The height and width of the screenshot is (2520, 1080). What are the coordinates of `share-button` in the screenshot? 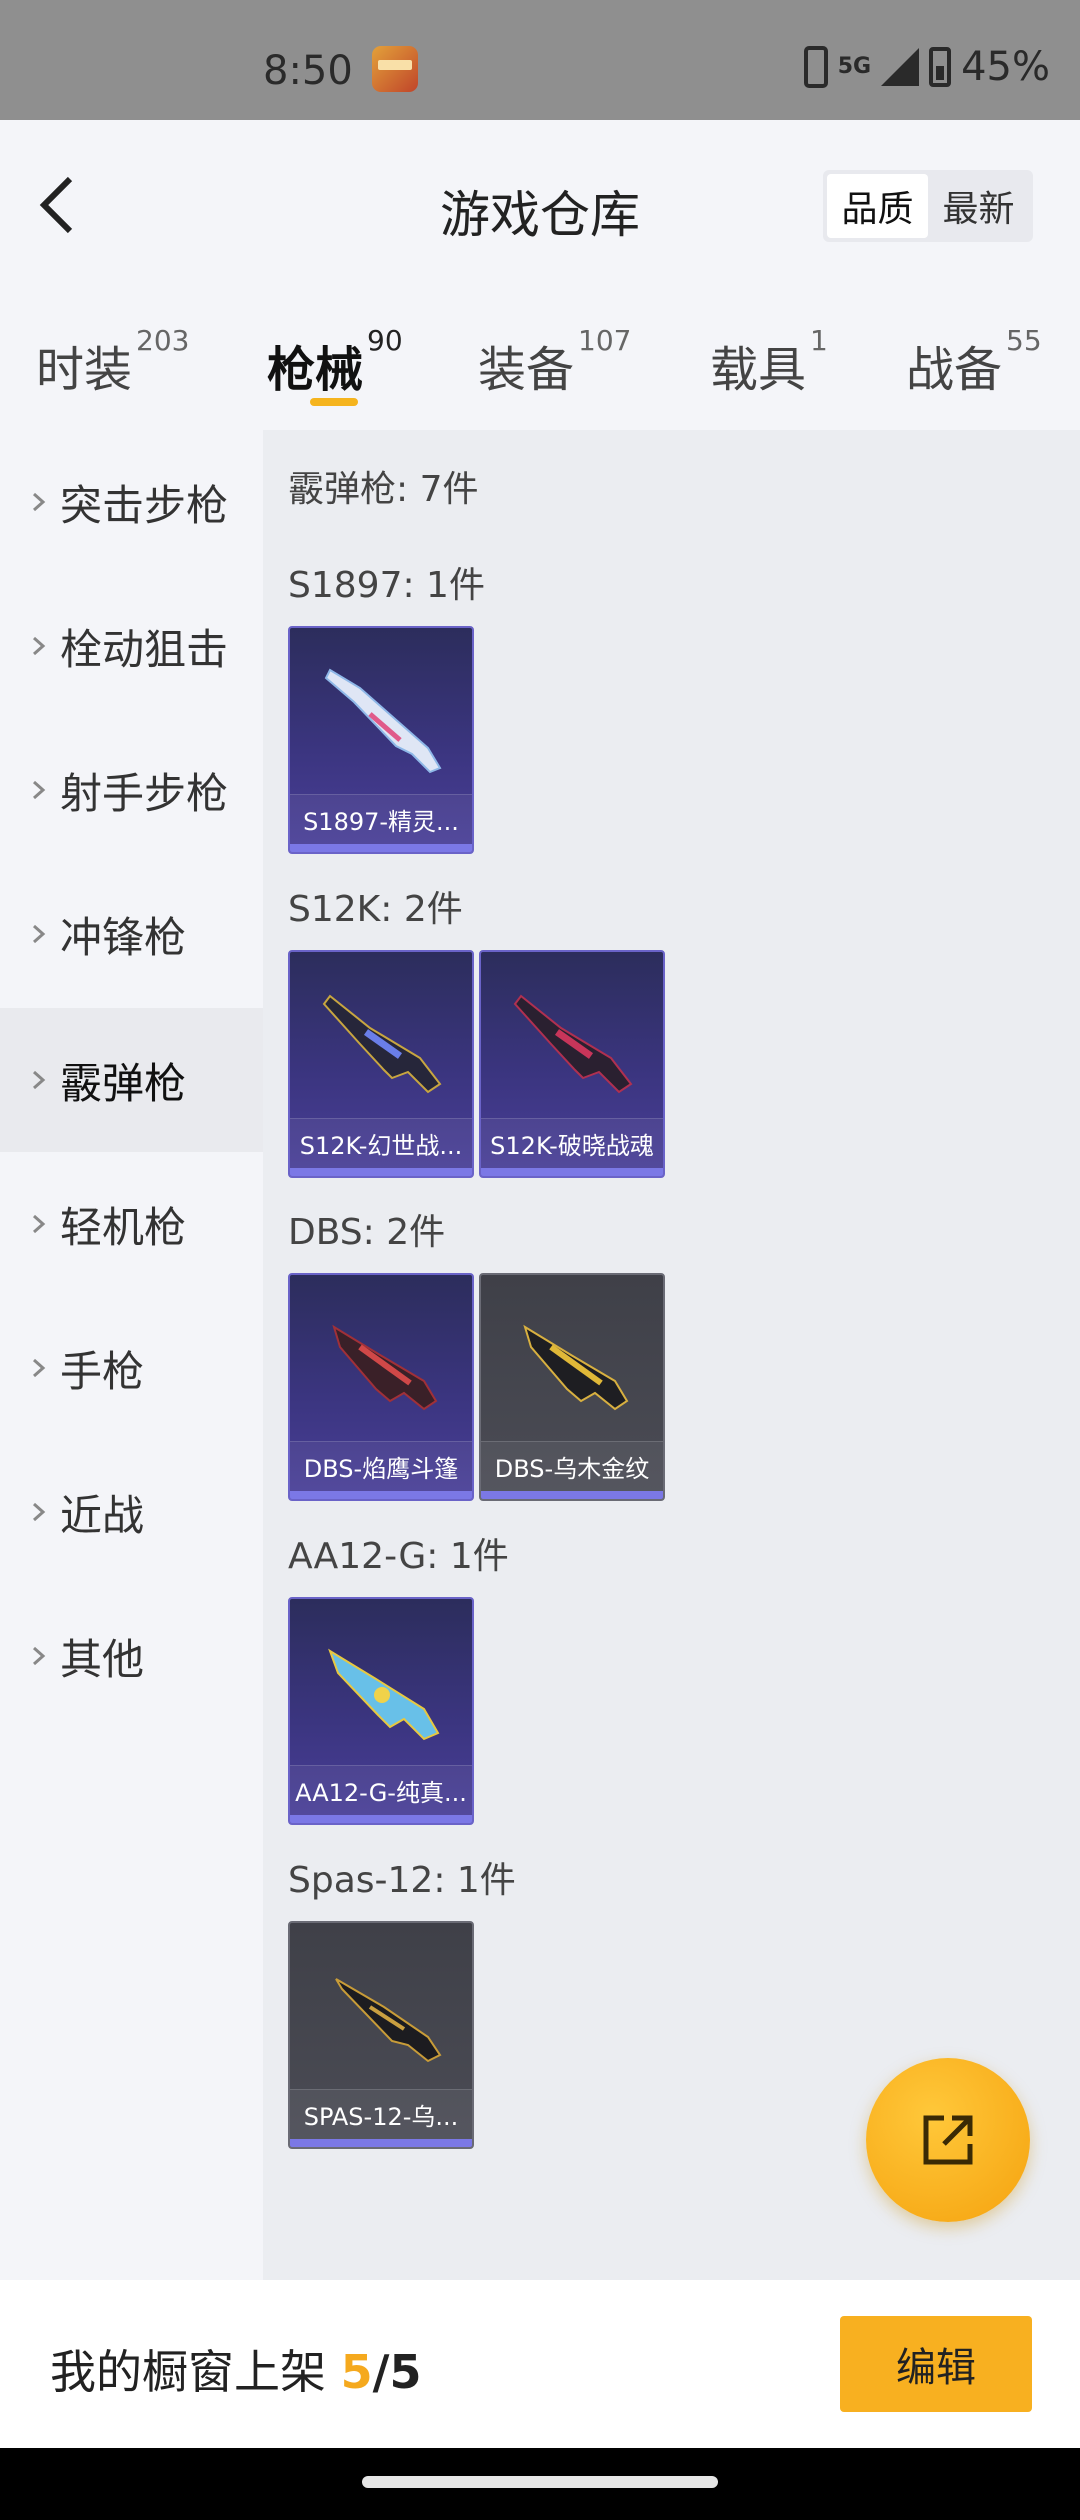 It's located at (948, 2140).